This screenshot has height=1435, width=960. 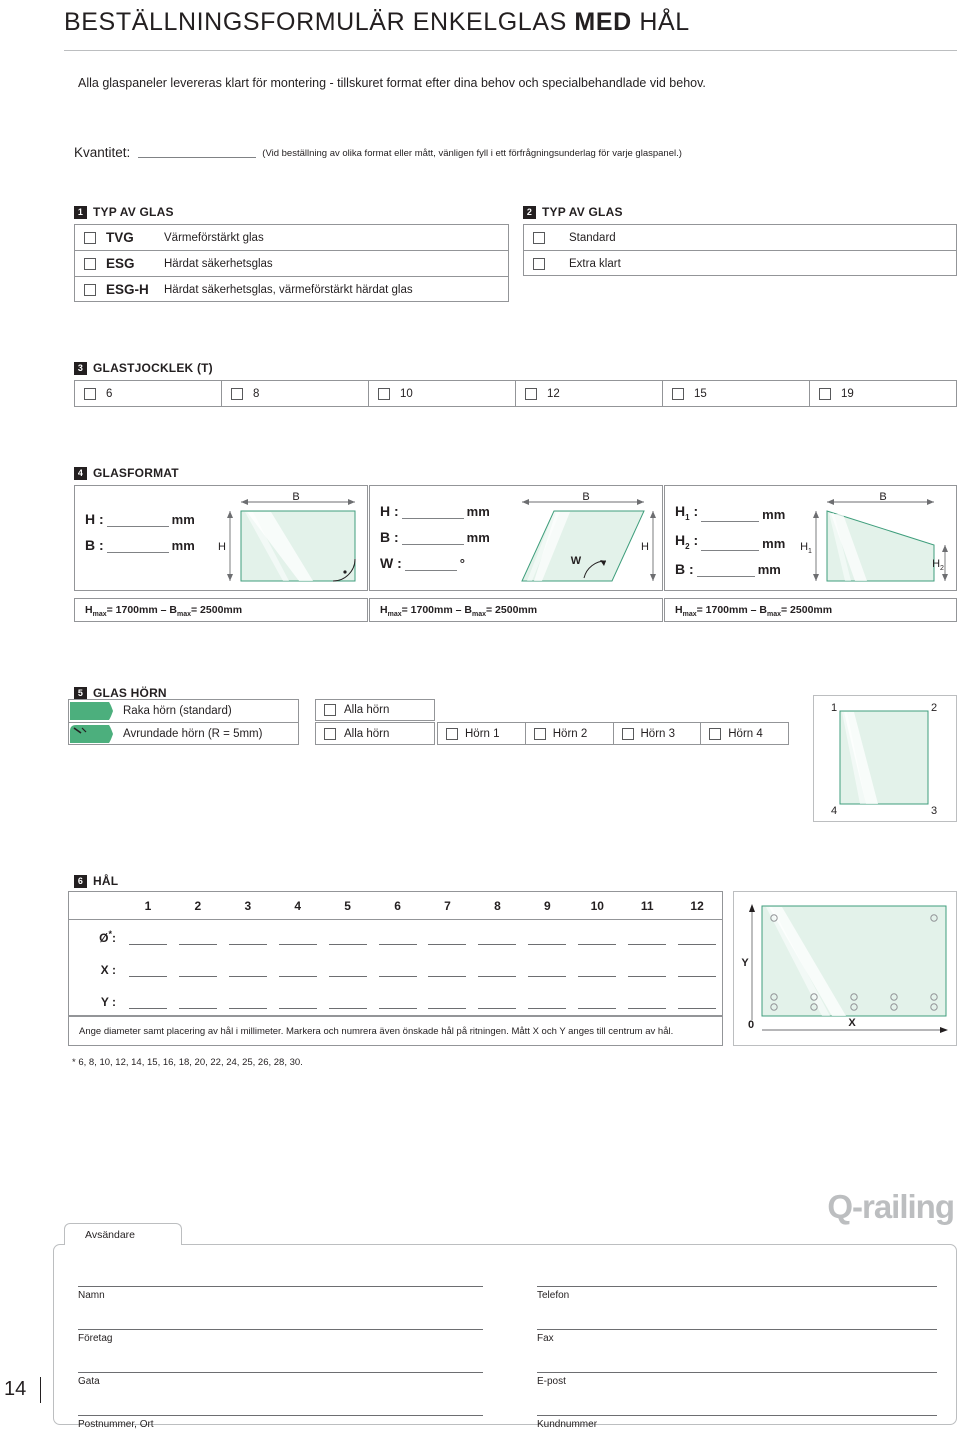 I want to click on checkbox-tvg, so click(x=90, y=237).